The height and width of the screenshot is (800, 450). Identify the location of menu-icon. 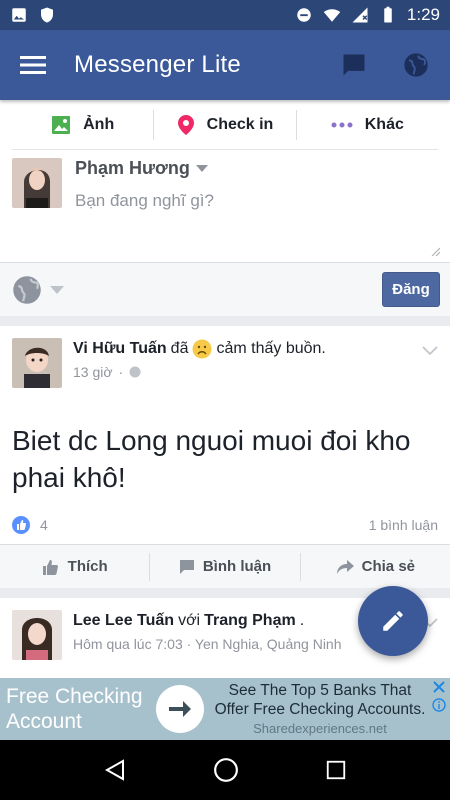
(33, 65).